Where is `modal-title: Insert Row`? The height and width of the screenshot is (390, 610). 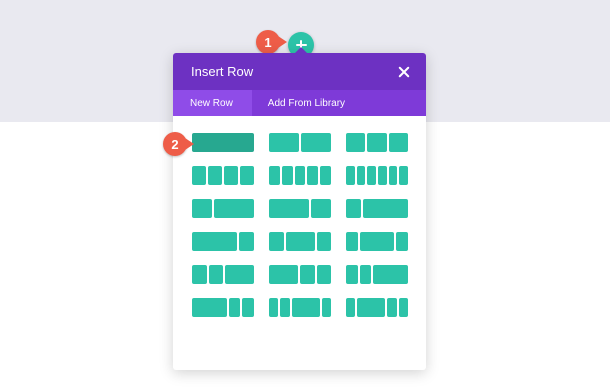
modal-title: Insert Row is located at coordinates (222, 71).